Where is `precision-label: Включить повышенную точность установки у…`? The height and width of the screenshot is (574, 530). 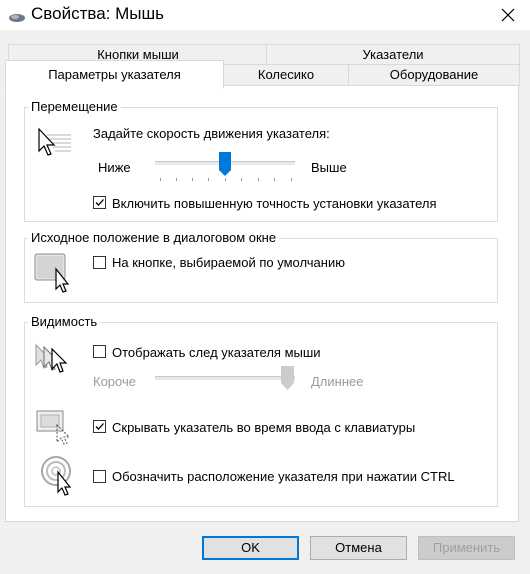
precision-label: Включить повышенную точность установки у… is located at coordinates (274, 203).